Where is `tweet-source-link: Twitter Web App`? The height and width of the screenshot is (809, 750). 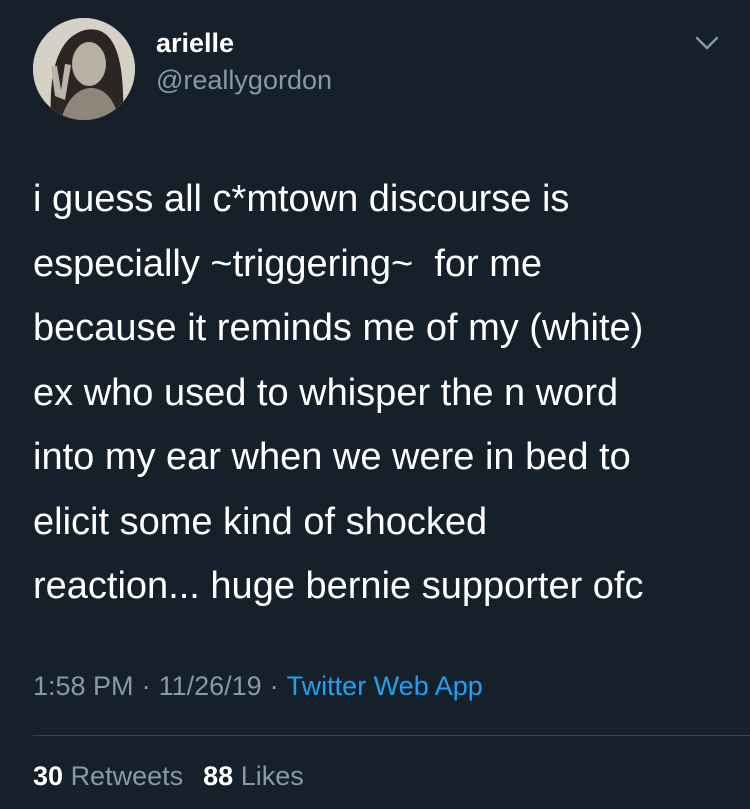 tweet-source-link: Twitter Web App is located at coordinates (385, 686).